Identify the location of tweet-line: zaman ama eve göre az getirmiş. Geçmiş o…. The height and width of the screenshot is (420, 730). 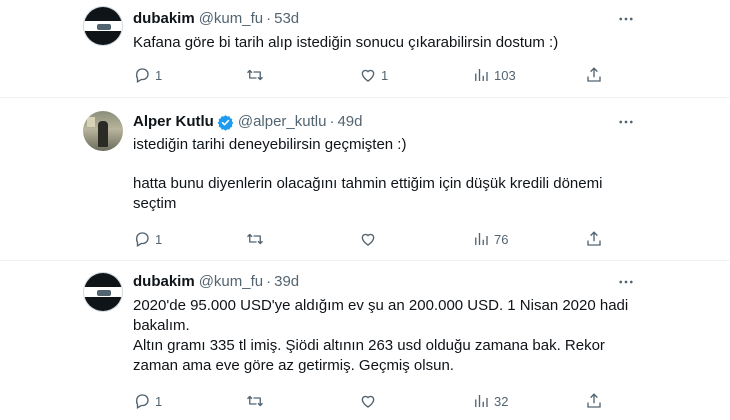
(293, 365).